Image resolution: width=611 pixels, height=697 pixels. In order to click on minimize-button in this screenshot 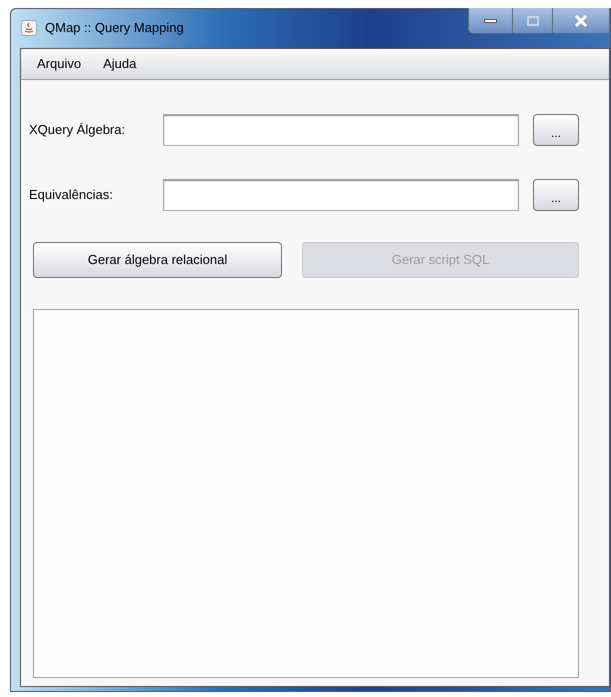, I will do `click(491, 20)`.